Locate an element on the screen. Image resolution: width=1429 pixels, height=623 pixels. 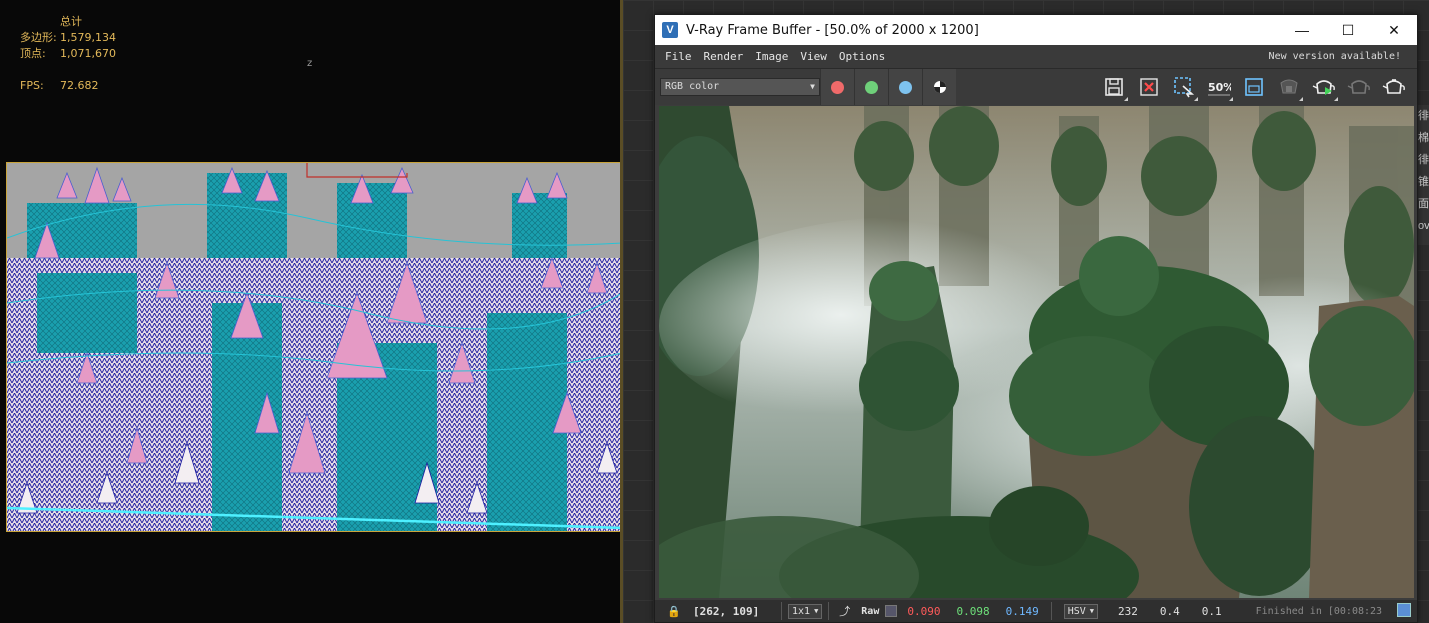
zoom-50-button: 50% is located at coordinates (1218, 87).